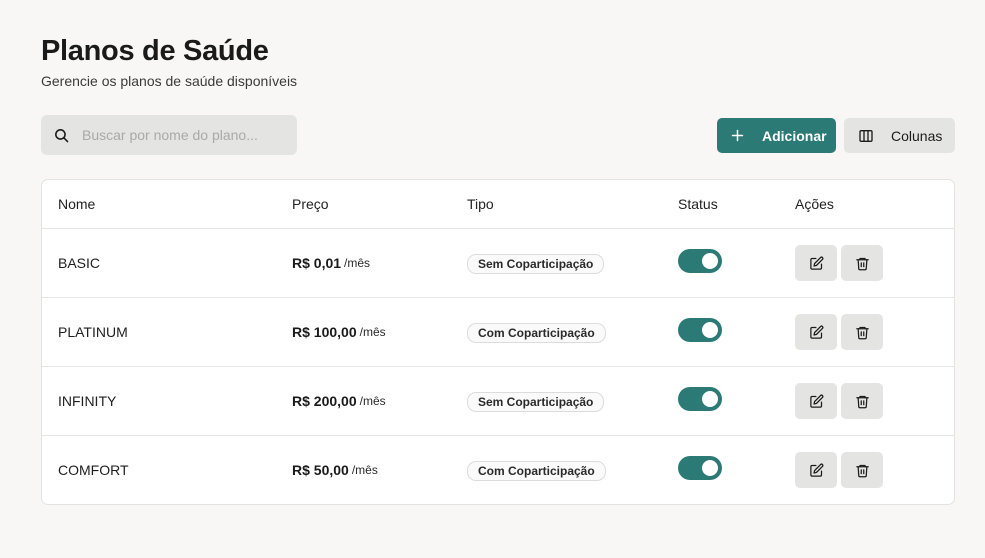 The height and width of the screenshot is (558, 985). What do you see at coordinates (155, 51) in the screenshot?
I see `page-title: Planos de Saúde` at bounding box center [155, 51].